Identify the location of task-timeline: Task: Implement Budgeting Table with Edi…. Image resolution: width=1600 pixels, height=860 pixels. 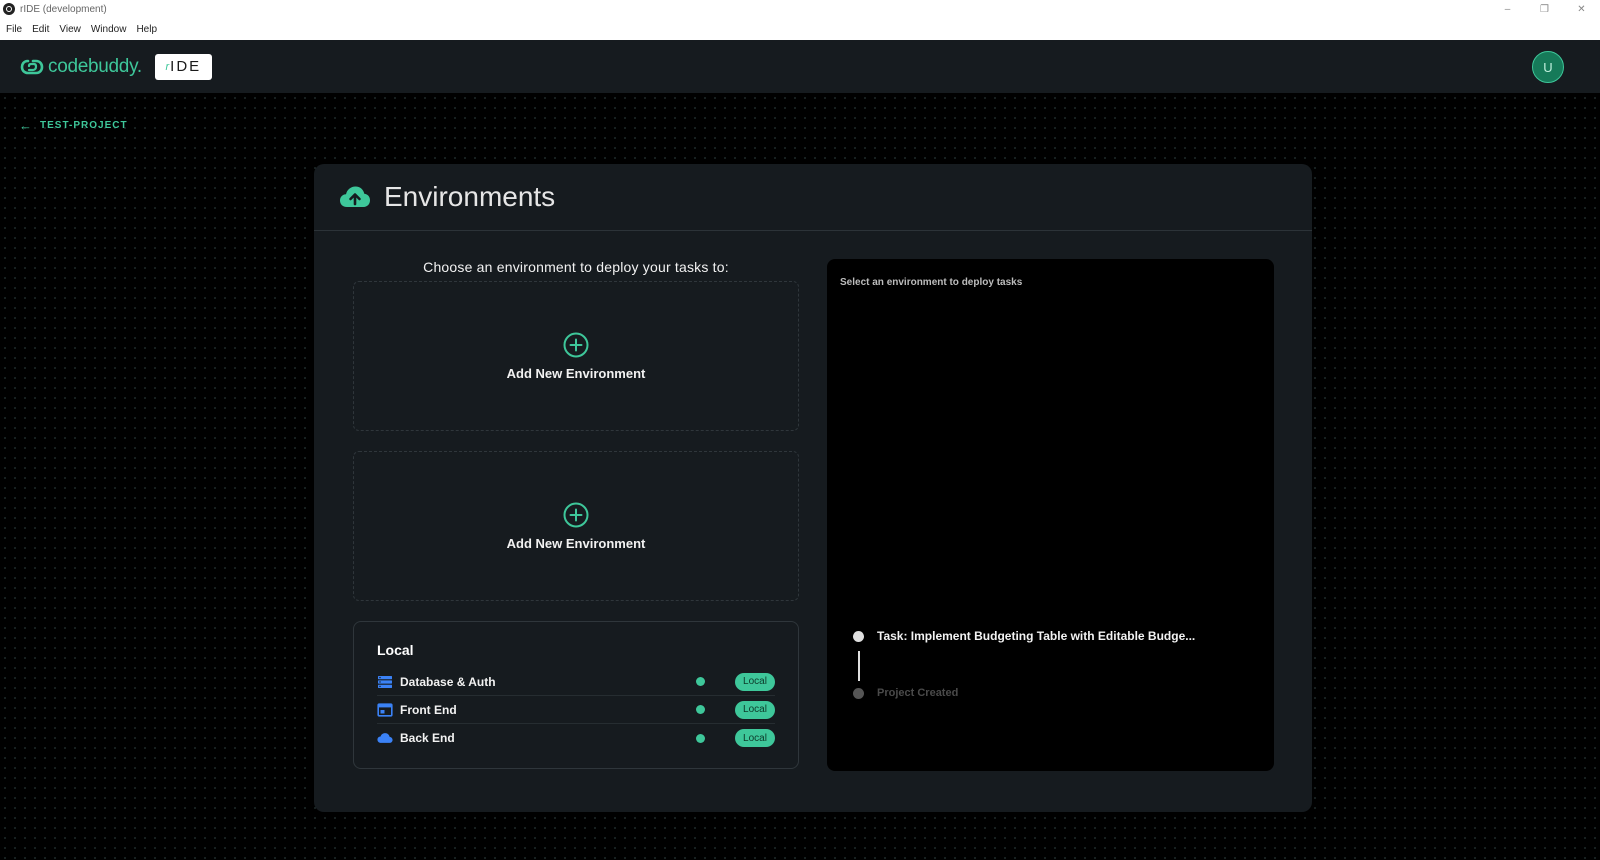
(1024, 664).